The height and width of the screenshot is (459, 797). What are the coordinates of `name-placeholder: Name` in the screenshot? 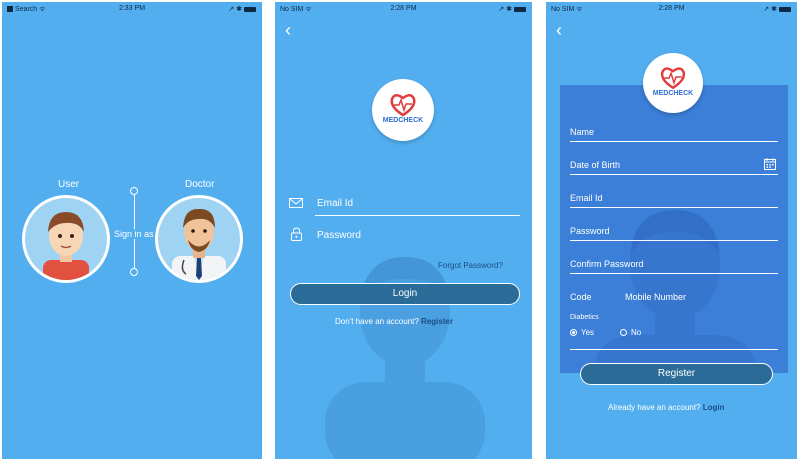 It's located at (582, 132).